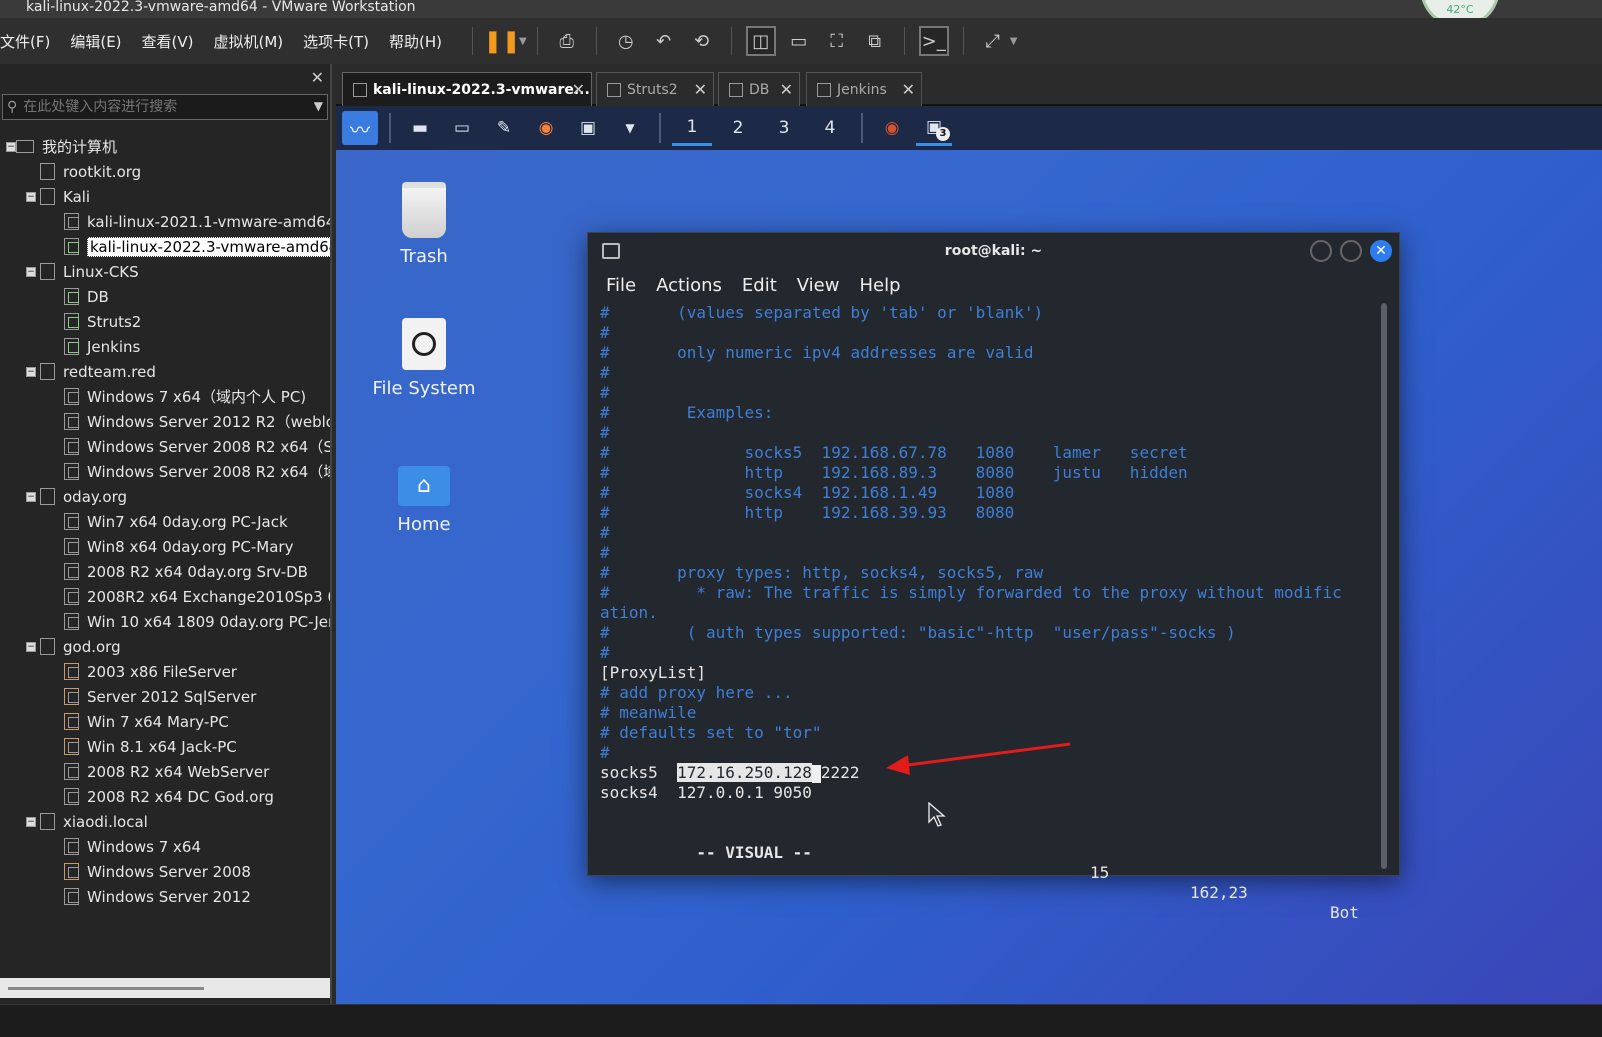 Image resolution: width=1602 pixels, height=1037 pixels. What do you see at coordinates (738, 128) in the screenshot?
I see `workspace-2: 2` at bounding box center [738, 128].